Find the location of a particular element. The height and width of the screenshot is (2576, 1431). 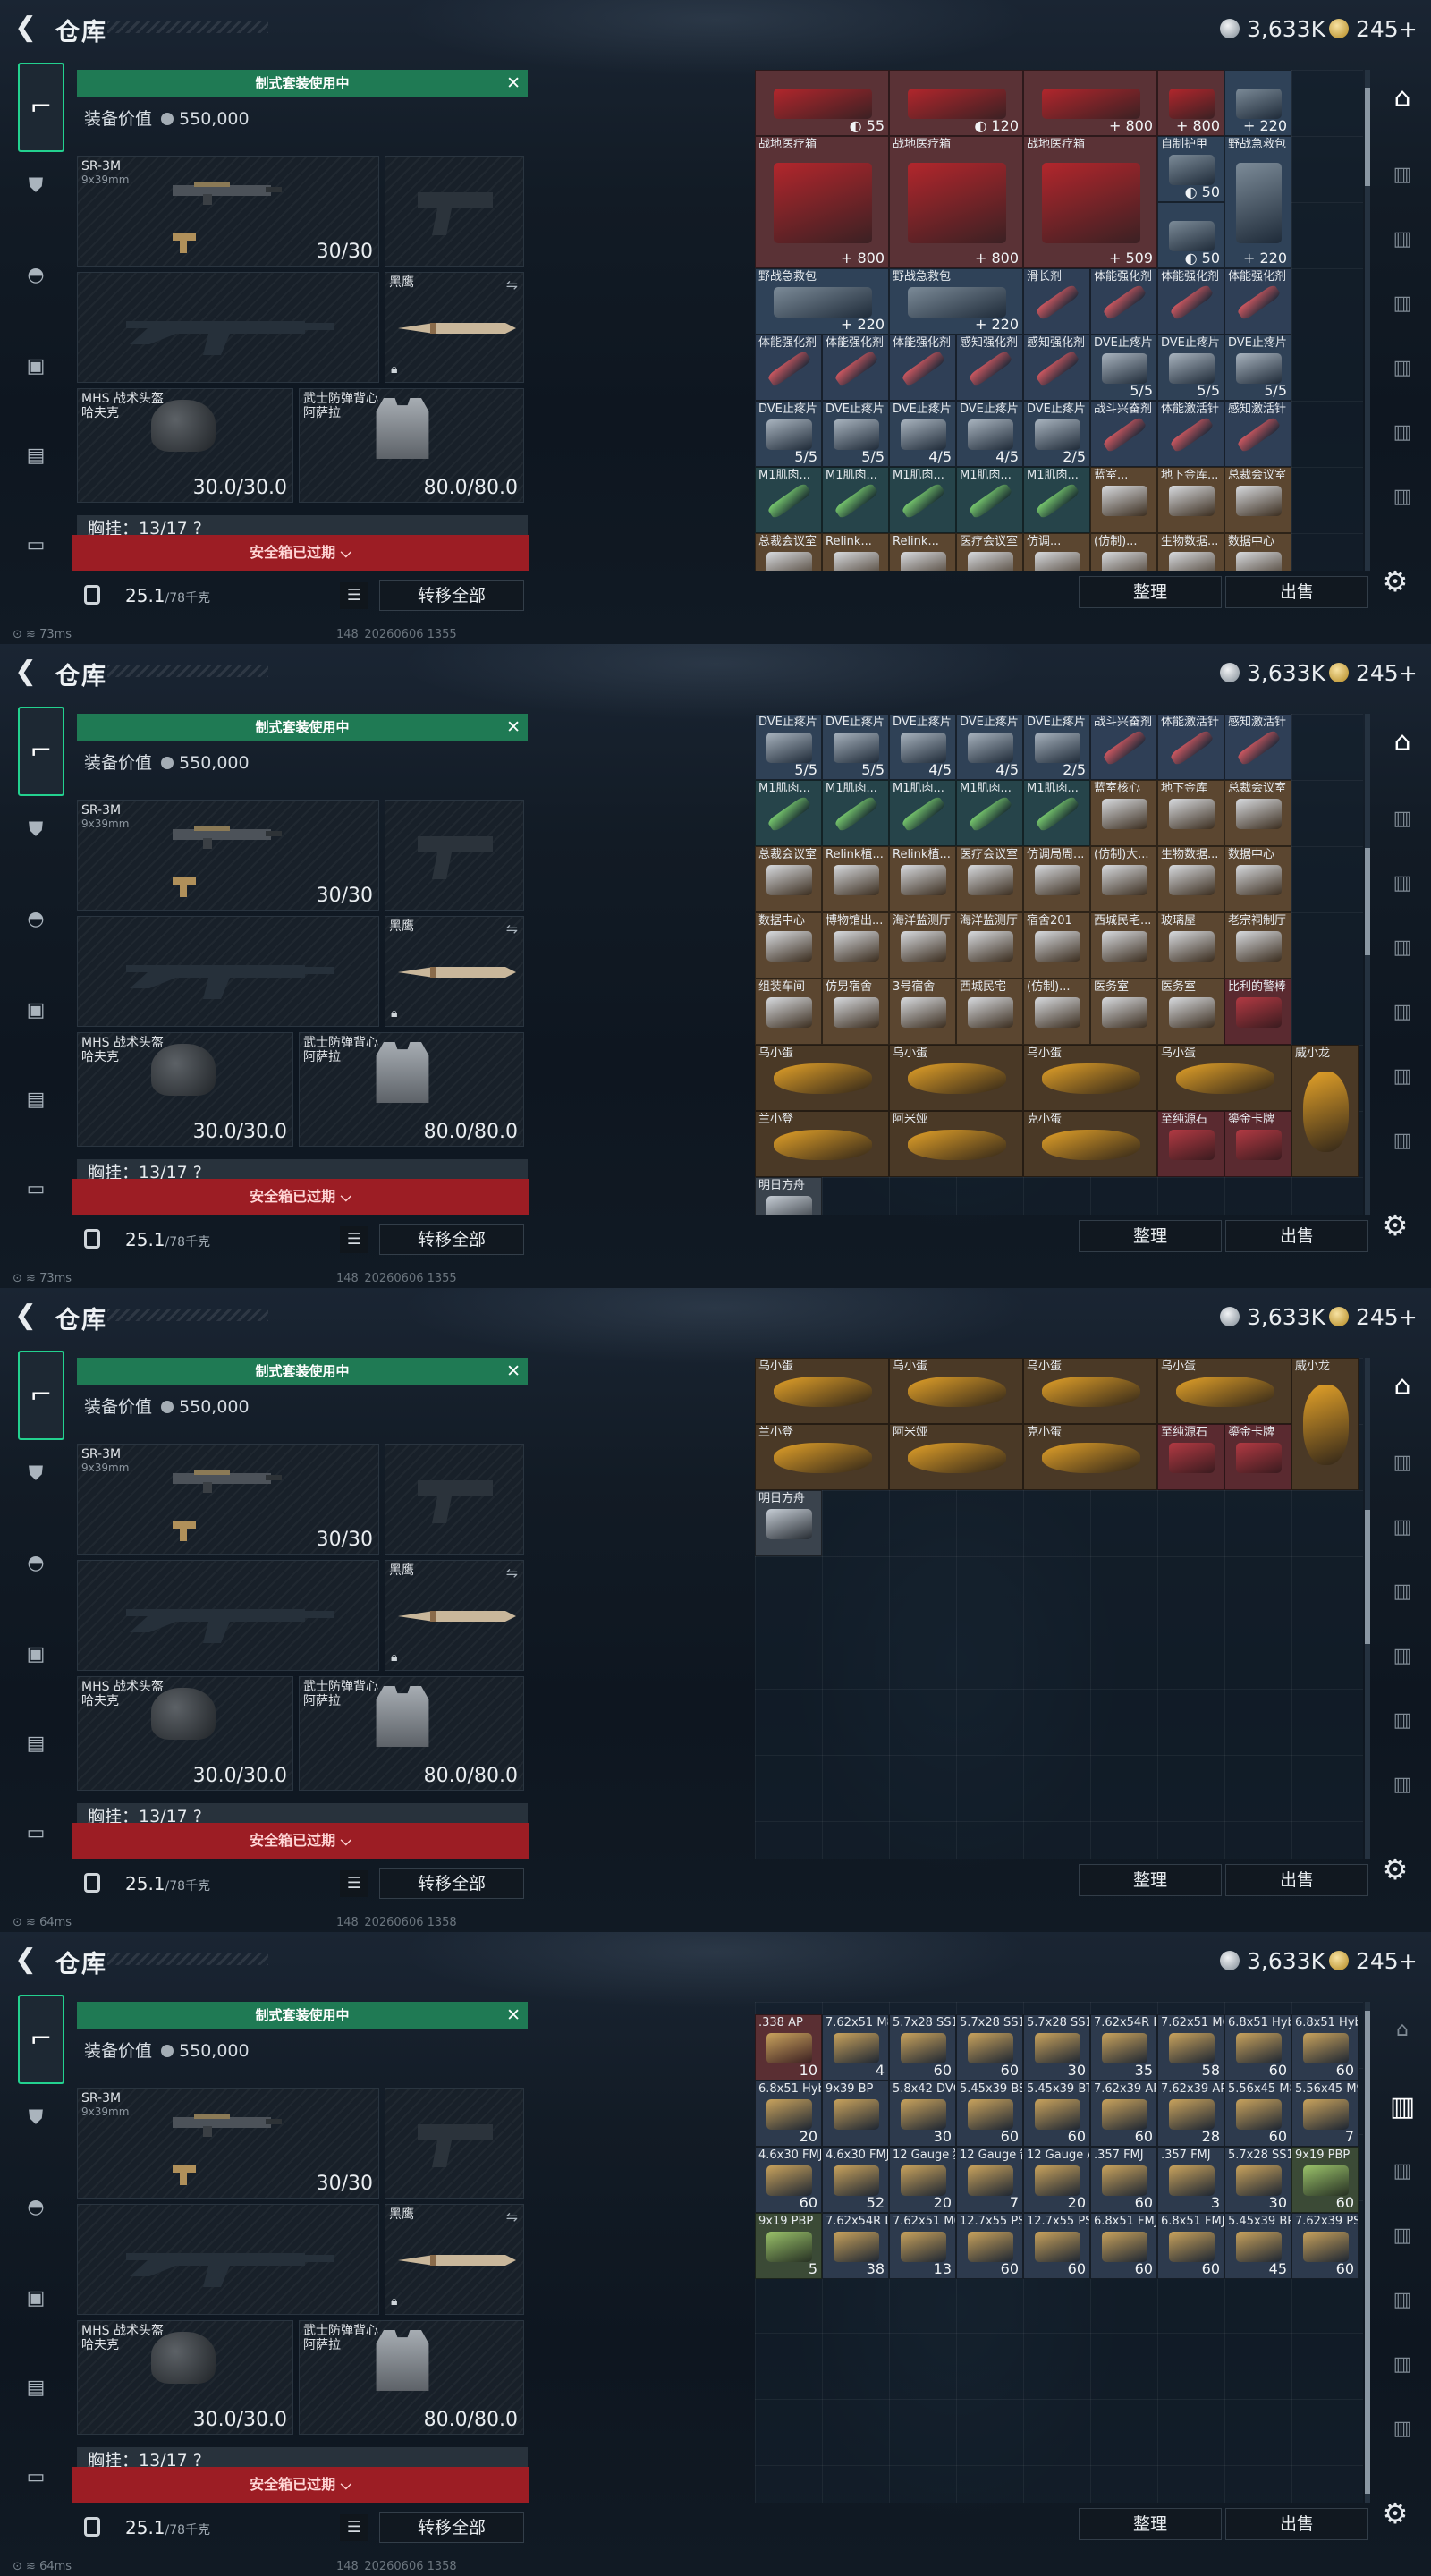

stash-item: DVE止疼片 2/5 is located at coordinates (1056, 434).